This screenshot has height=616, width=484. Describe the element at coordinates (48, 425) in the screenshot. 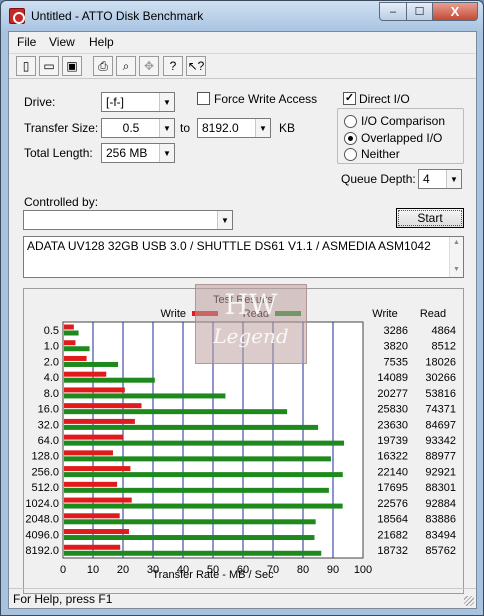

I see `y-tick-label: 32.0` at that location.